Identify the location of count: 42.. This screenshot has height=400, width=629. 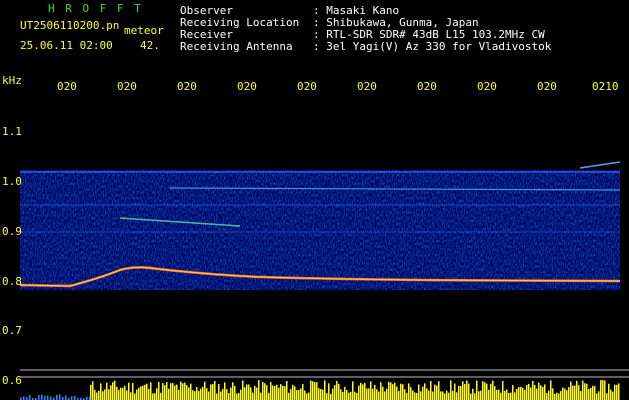
(150, 45).